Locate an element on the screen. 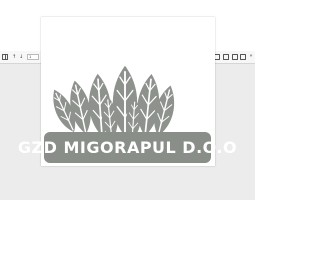  company-banner: GZD MIGORAPUL D.O.O is located at coordinates (127, 147).